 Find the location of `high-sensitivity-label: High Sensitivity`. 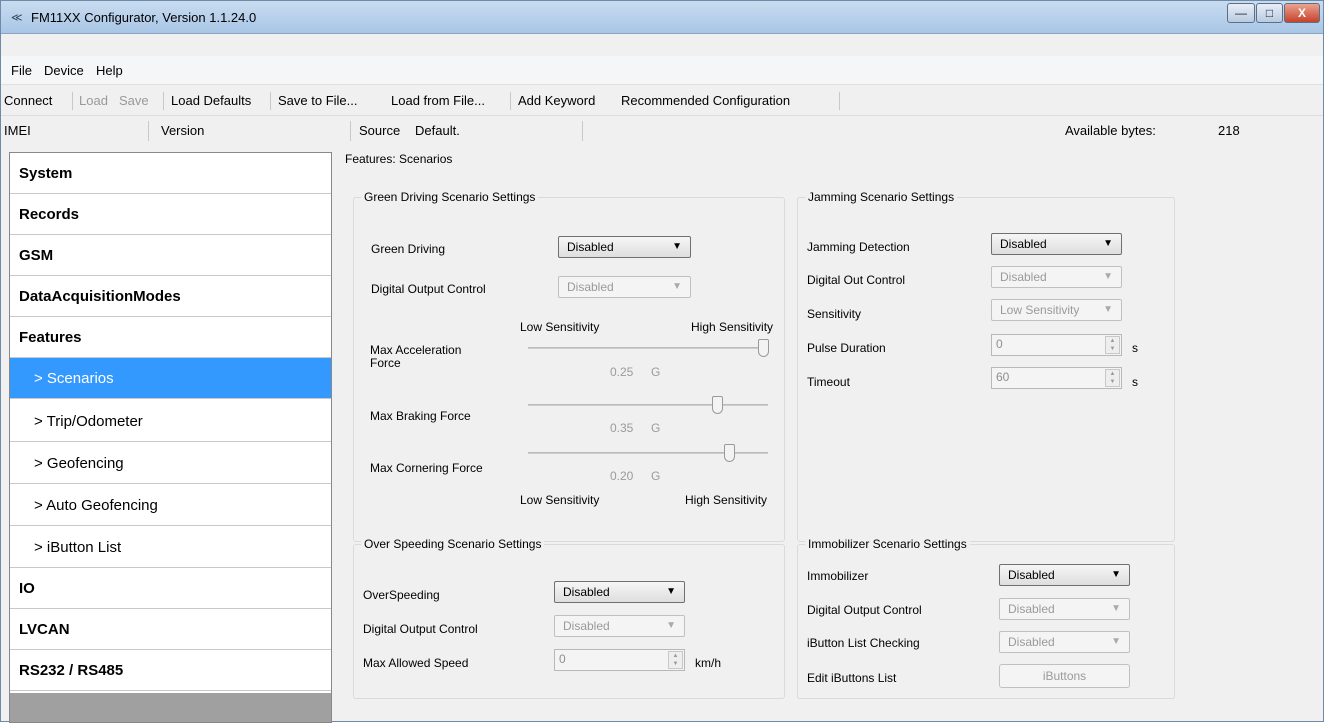

high-sensitivity-label: High Sensitivity is located at coordinates (732, 327).